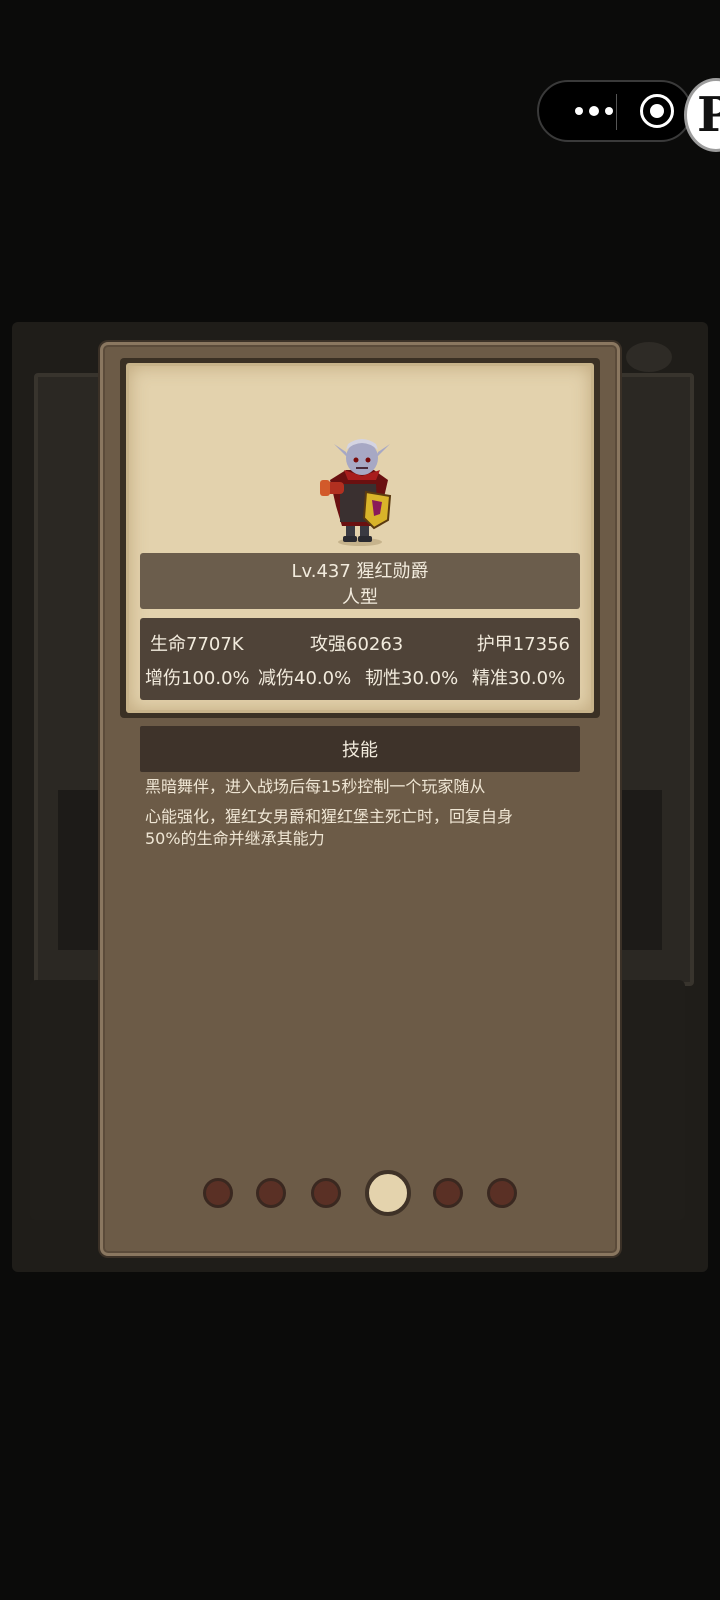  I want to click on skill-header: 技能, so click(360, 749).